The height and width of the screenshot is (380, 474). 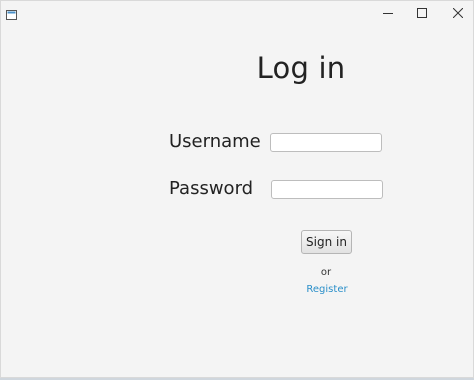 I want to click on title-bar, so click(x=237, y=12).